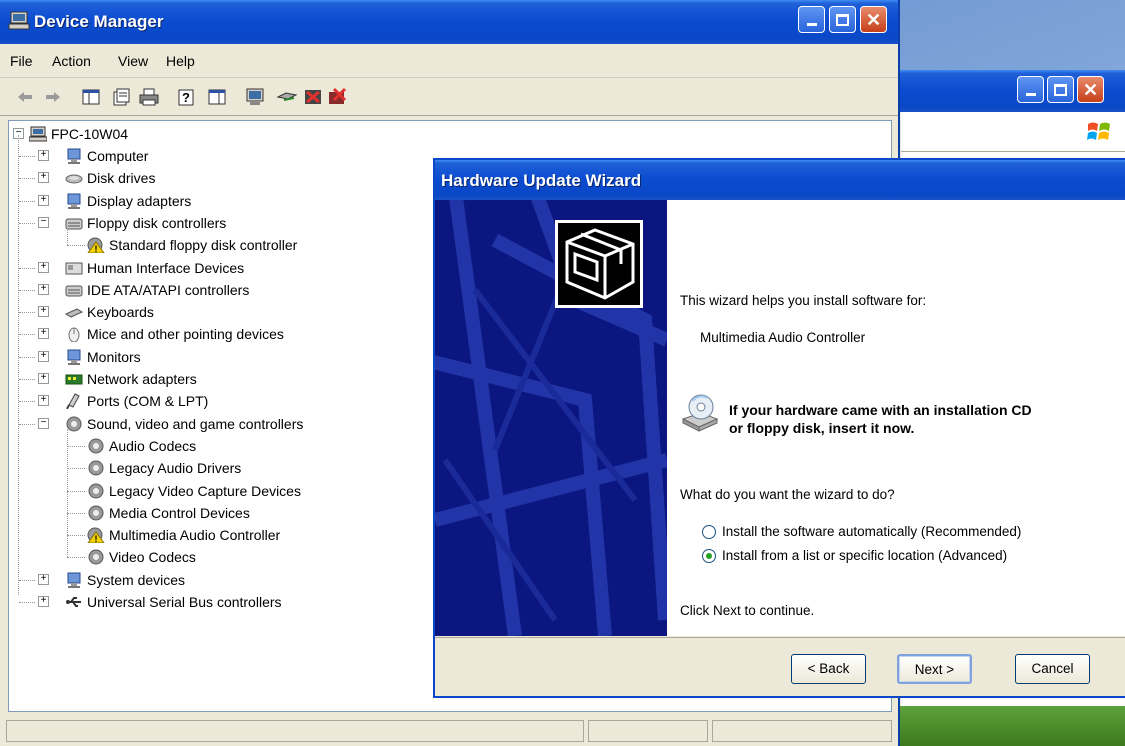 The height and width of the screenshot is (746, 1125). What do you see at coordinates (783, 337) in the screenshot?
I see `device-name: Multimedia Audio Controller` at bounding box center [783, 337].